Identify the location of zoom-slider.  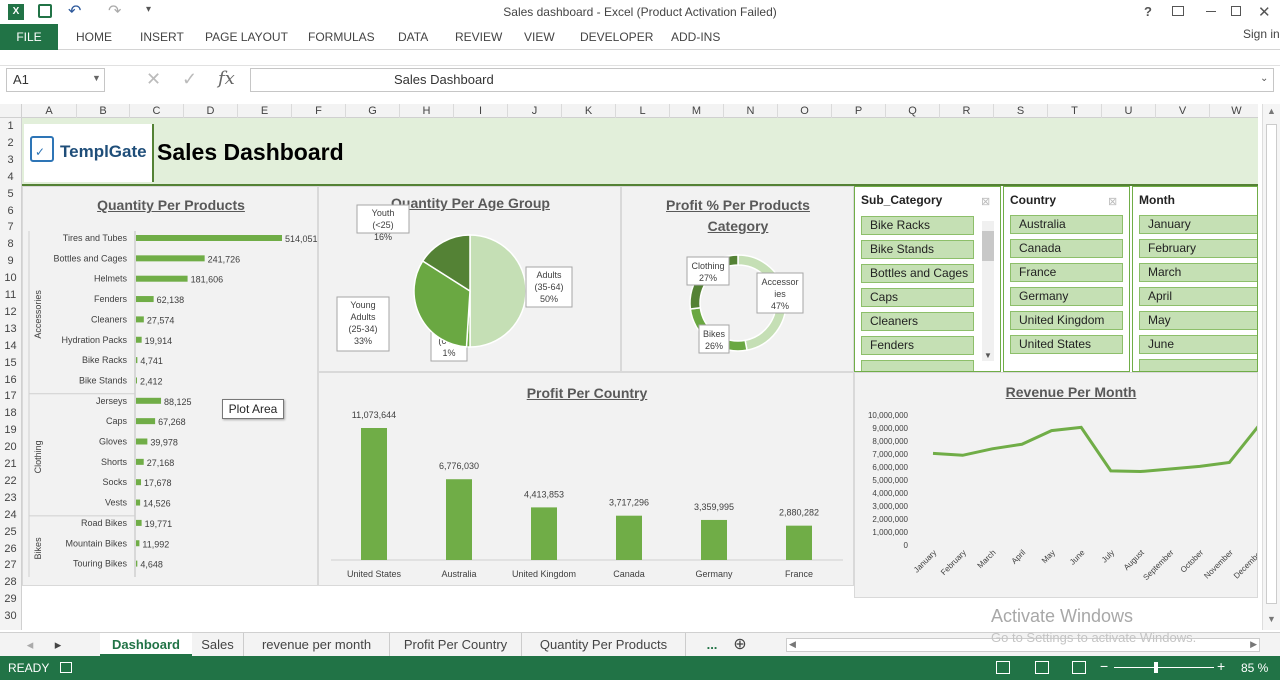
(1164, 667).